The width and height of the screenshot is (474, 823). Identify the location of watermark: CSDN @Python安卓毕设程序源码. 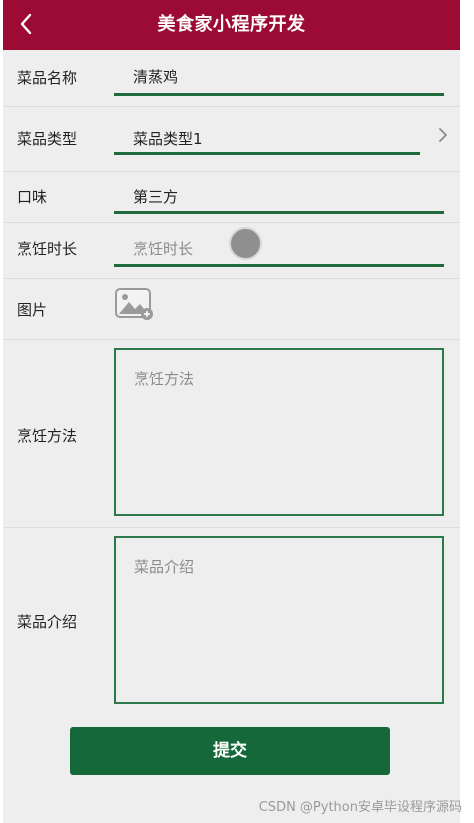
(360, 807).